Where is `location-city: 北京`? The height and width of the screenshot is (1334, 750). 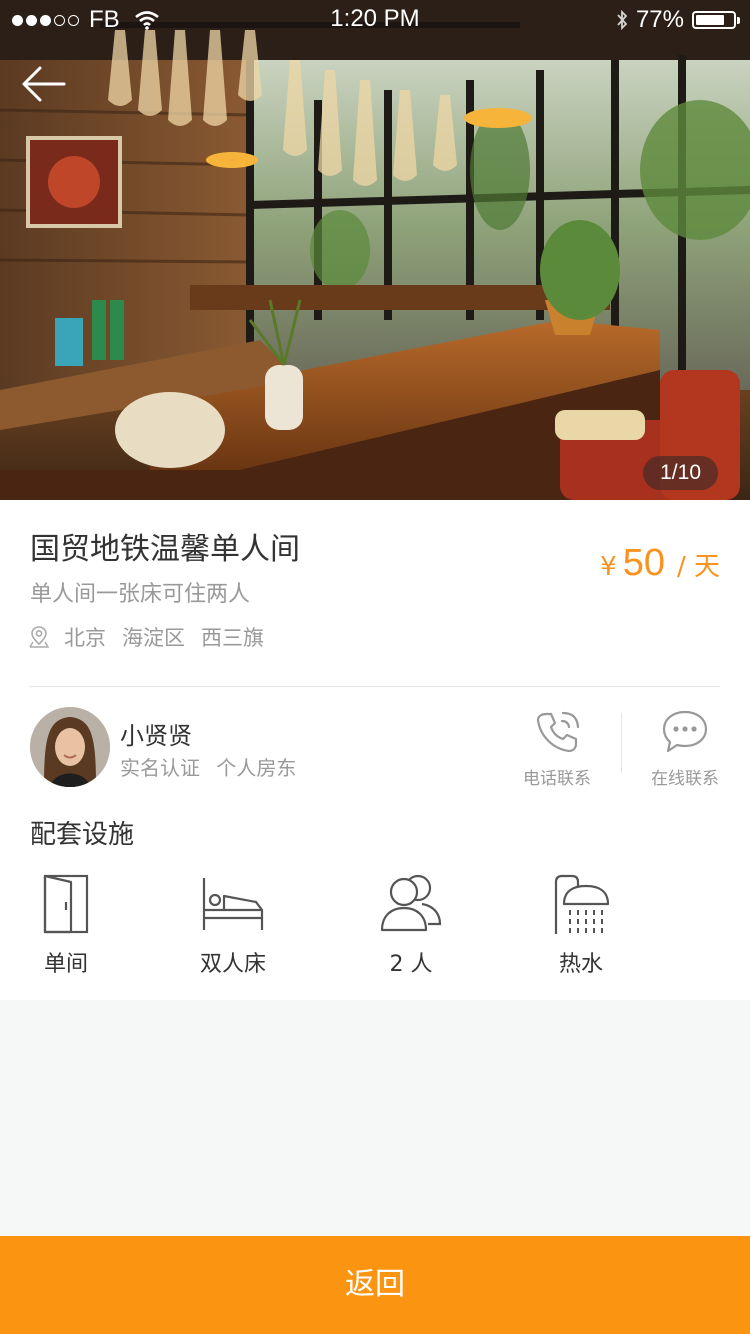 location-city: 北京 is located at coordinates (85, 638).